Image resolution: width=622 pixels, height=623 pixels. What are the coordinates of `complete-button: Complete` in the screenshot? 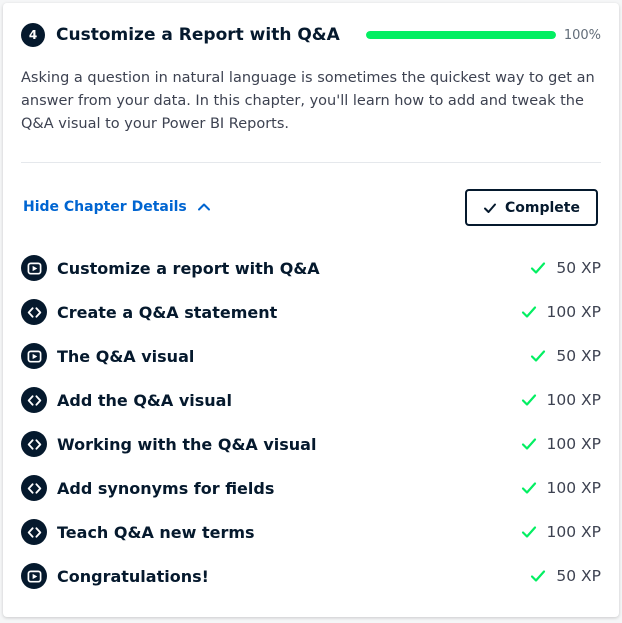 It's located at (531, 207).